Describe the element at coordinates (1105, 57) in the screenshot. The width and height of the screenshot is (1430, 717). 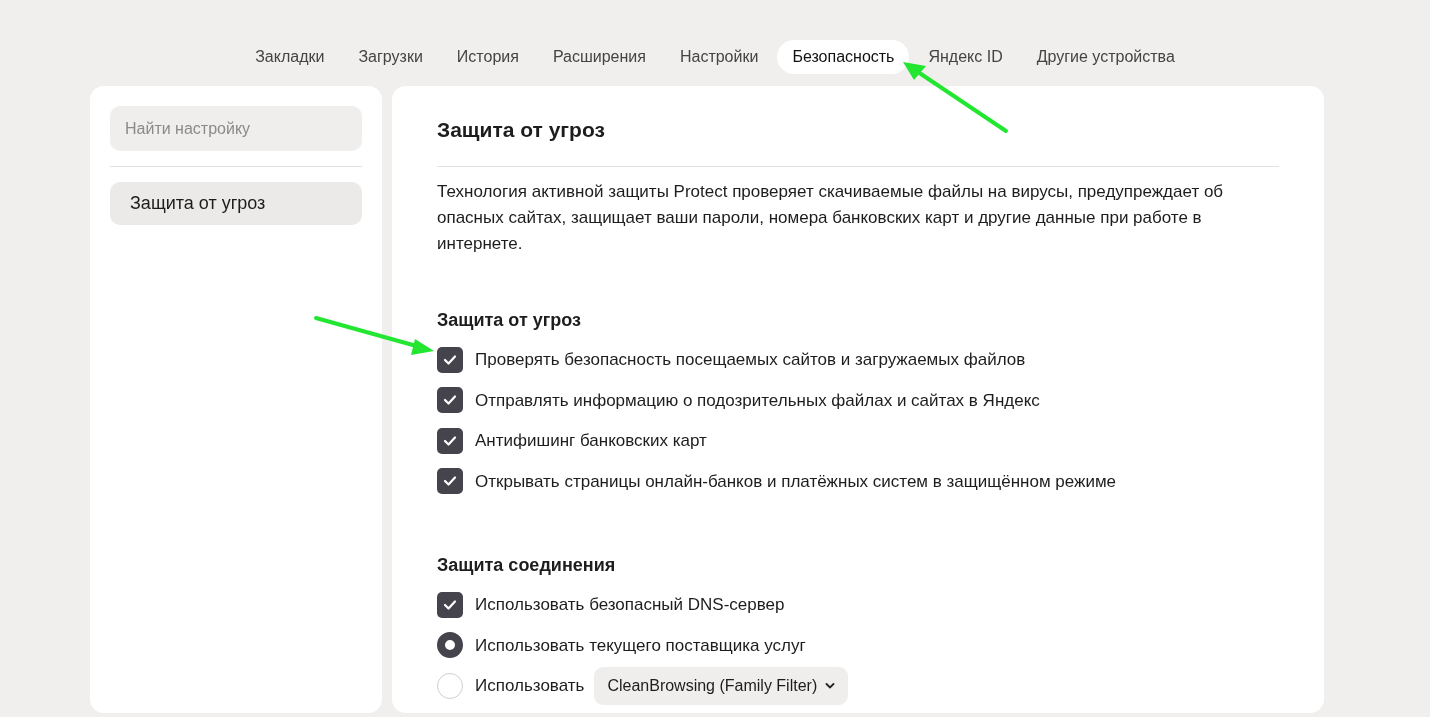
I see `nav-tab: Другие устройства` at that location.